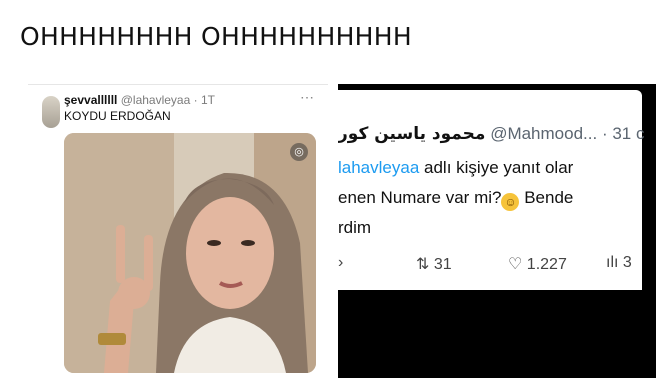 The width and height of the screenshot is (672, 379). I want to click on display-name: محمود ياسين كور, so click(411, 134).